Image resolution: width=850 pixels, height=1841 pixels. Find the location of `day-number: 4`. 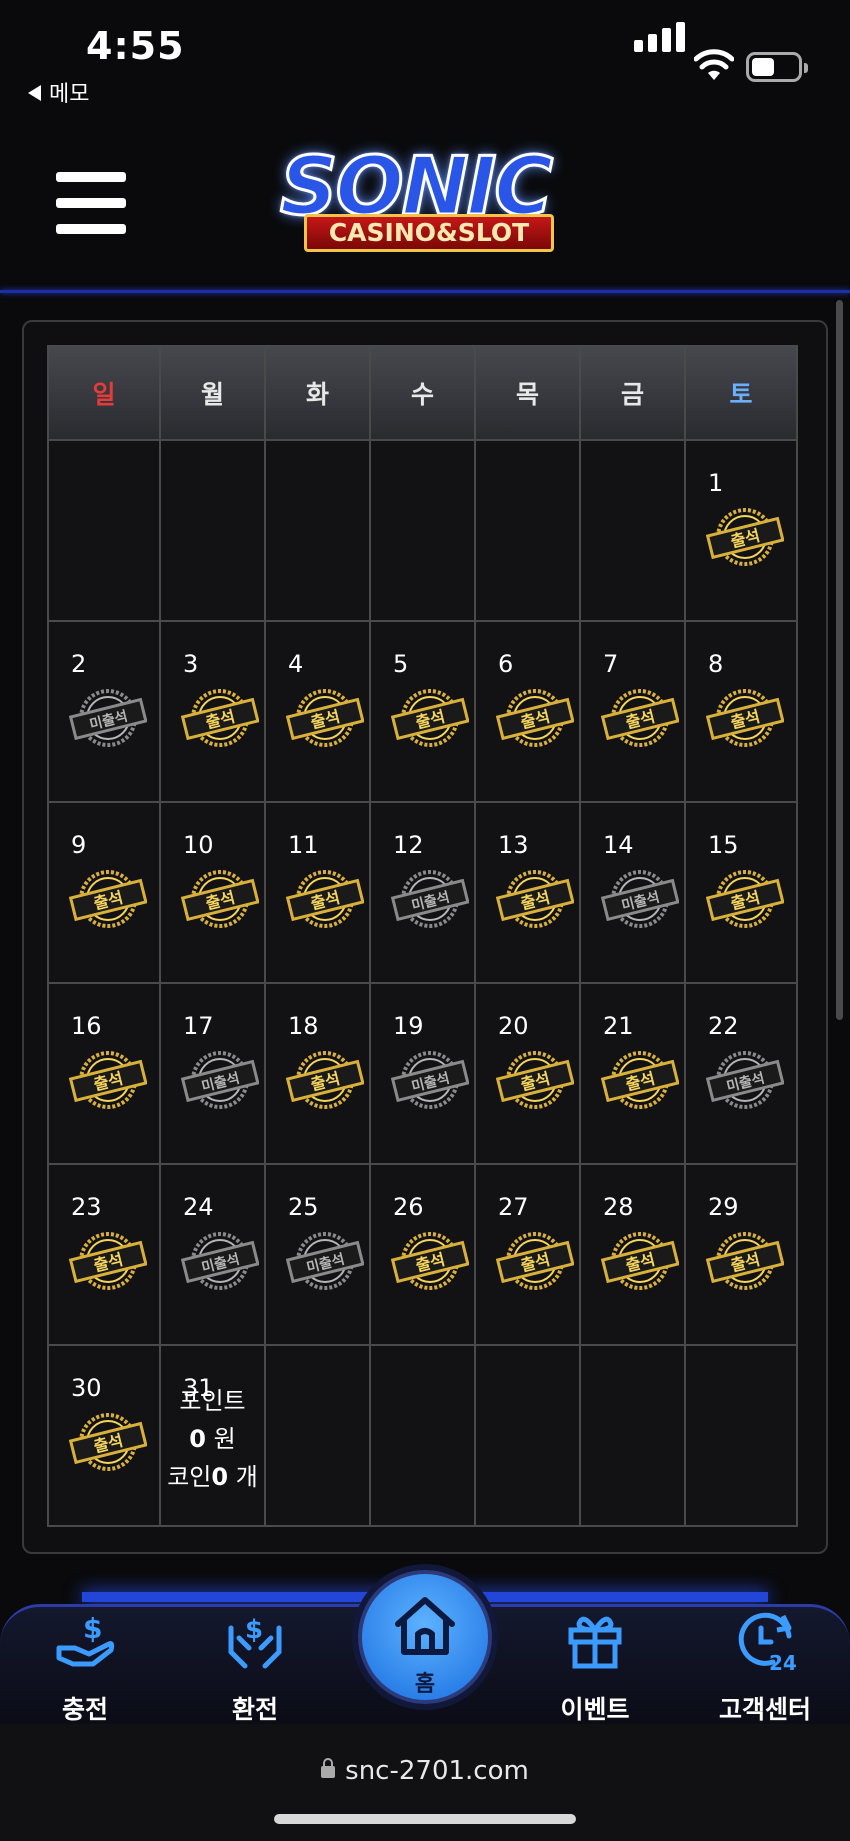

day-number: 4 is located at coordinates (296, 664).